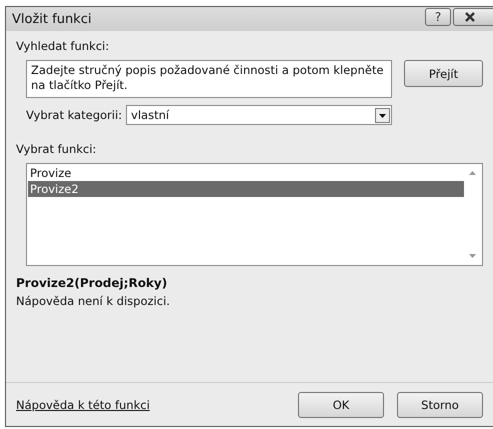 This screenshot has width=493, height=429. What do you see at coordinates (93, 301) in the screenshot?
I see `function-description: Nápověda není k dispozici.` at bounding box center [93, 301].